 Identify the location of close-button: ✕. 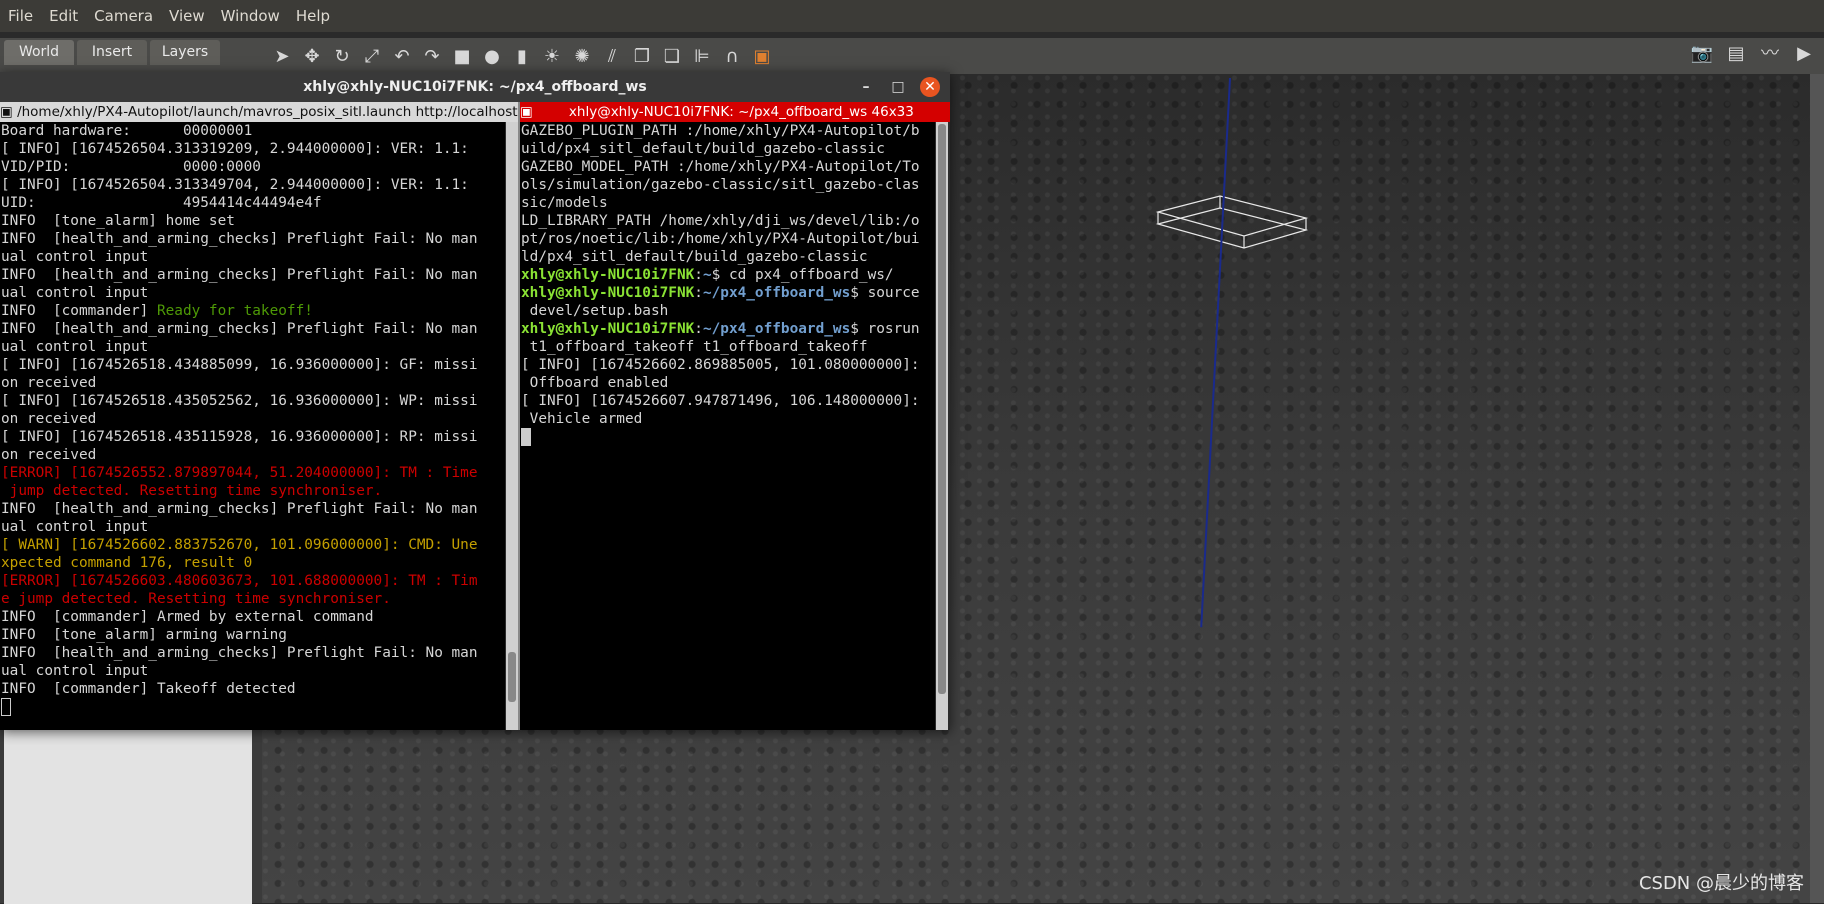
(930, 87).